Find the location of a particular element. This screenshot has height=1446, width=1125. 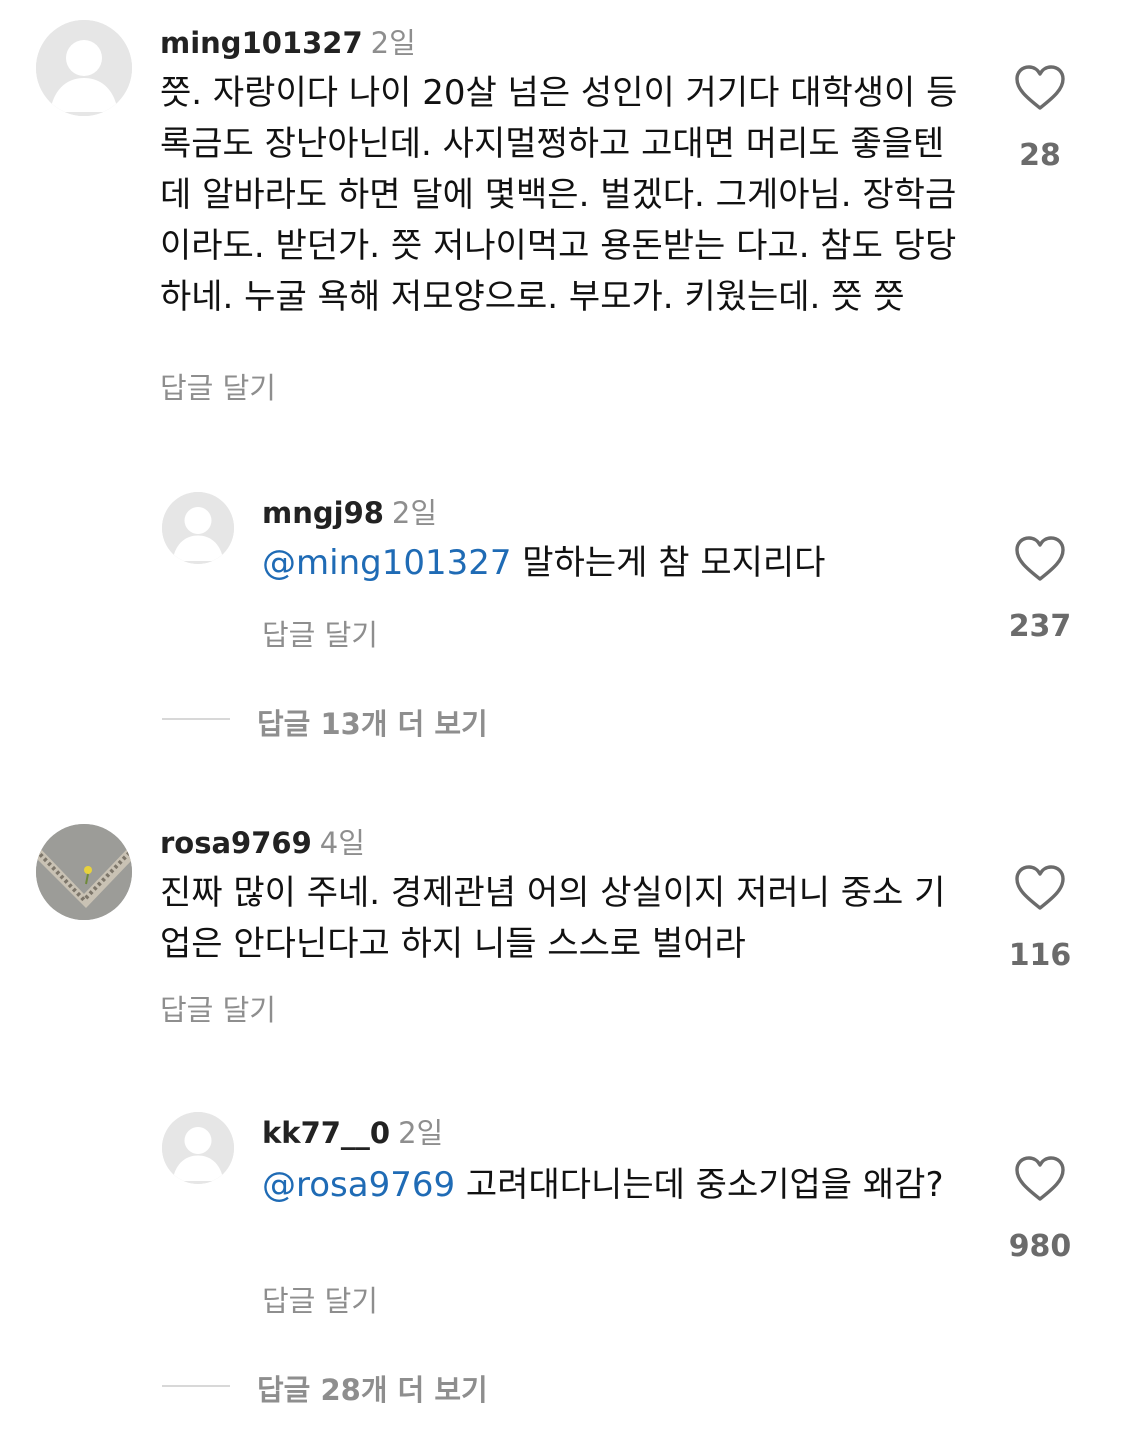

username: mngj98 is located at coordinates (323, 513).